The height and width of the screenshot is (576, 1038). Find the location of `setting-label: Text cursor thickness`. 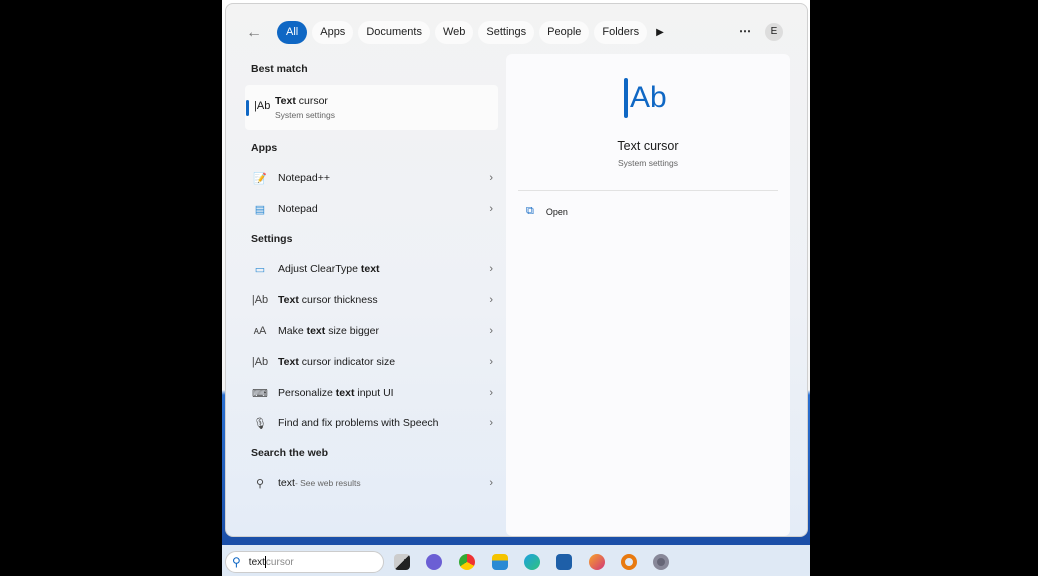

setting-label: Text cursor thickness is located at coordinates (328, 300).